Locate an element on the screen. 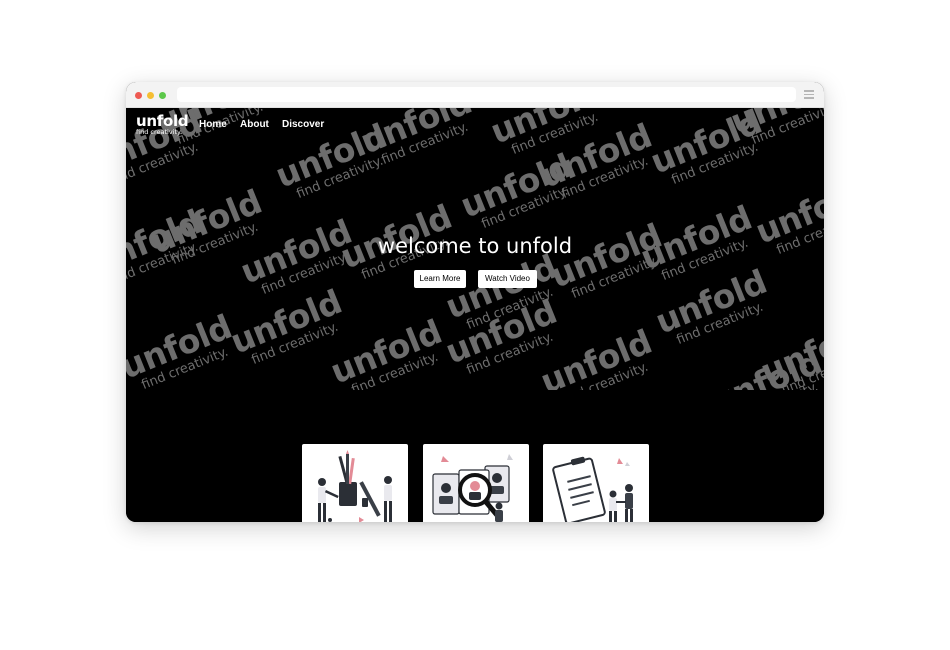 This screenshot has height=650, width=950. minimize-window-icon is located at coordinates (150, 95).